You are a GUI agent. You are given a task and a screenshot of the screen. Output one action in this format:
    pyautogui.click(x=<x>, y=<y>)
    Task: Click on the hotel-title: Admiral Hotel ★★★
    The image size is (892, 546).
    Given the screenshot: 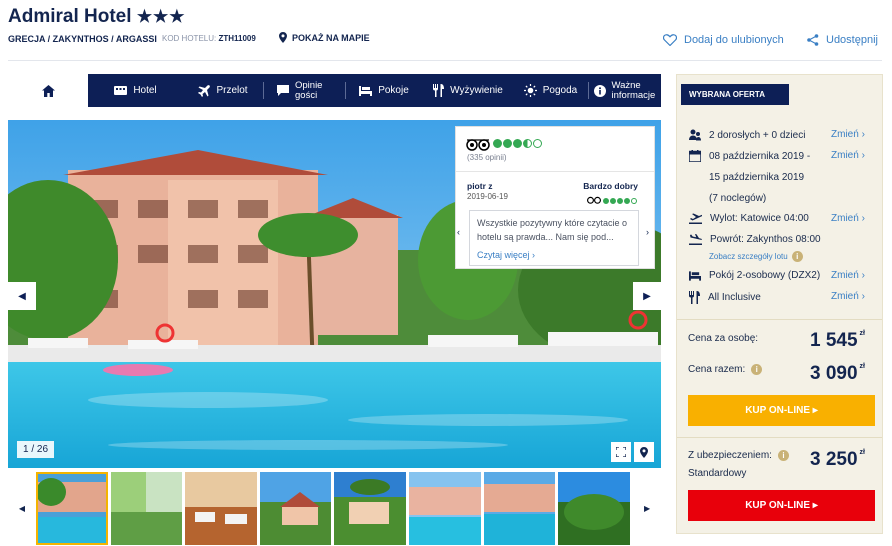 What is the action you would take?
    pyautogui.click(x=97, y=17)
    